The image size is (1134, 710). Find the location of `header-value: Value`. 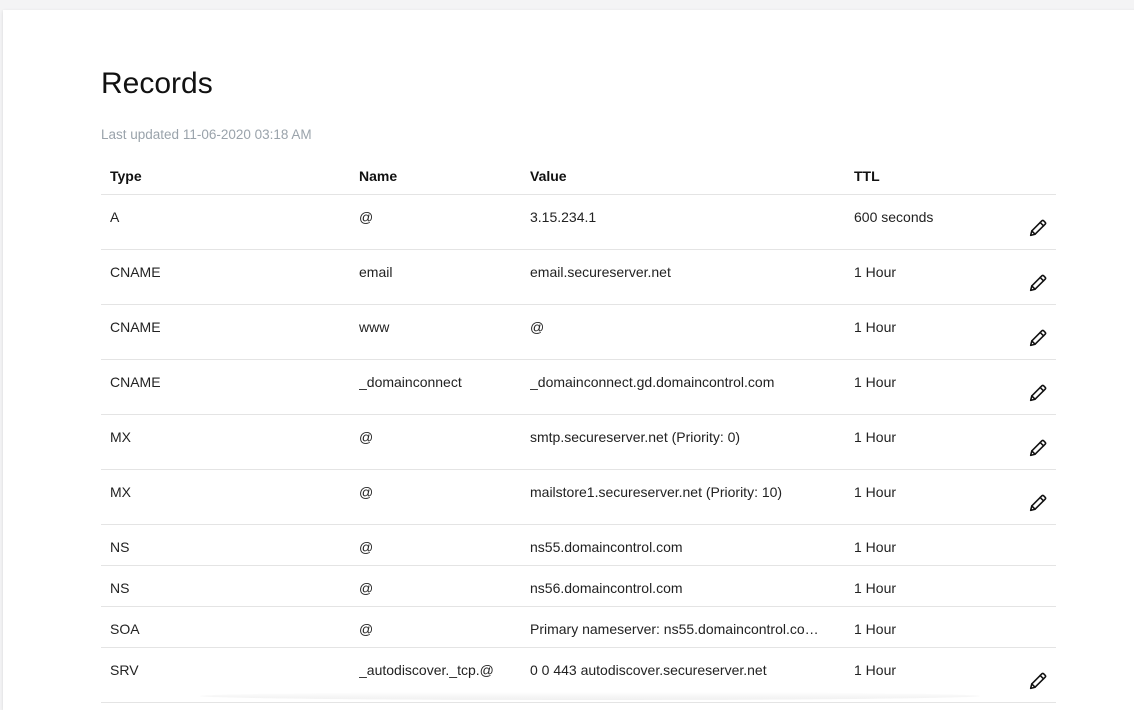

header-value: Value is located at coordinates (548, 176).